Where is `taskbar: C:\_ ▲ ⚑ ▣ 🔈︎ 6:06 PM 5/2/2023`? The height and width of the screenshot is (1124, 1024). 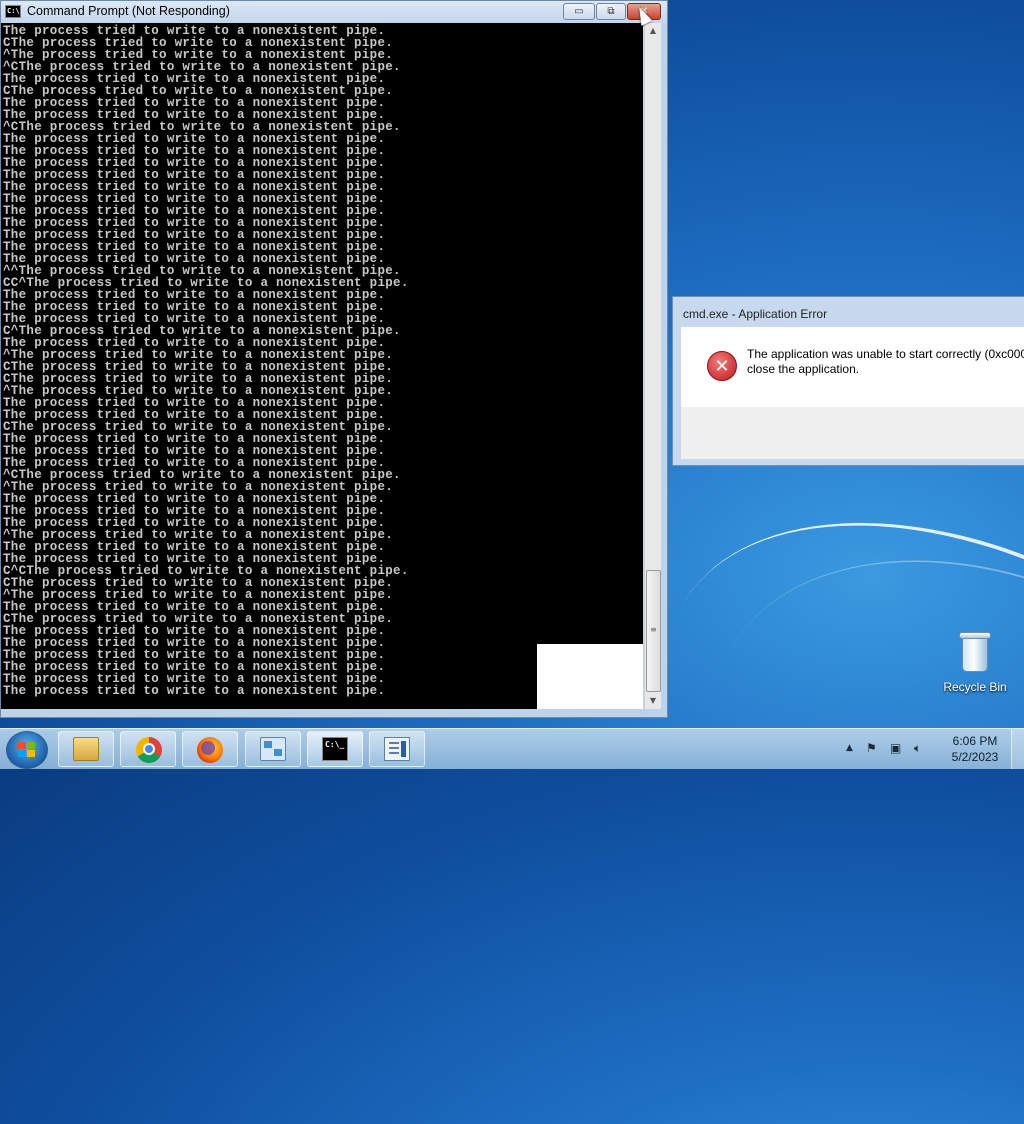
taskbar: C:\_ ▲ ⚑ ▣ 🔈︎ 6:06 PM 5/2/2023 is located at coordinates (512, 748).